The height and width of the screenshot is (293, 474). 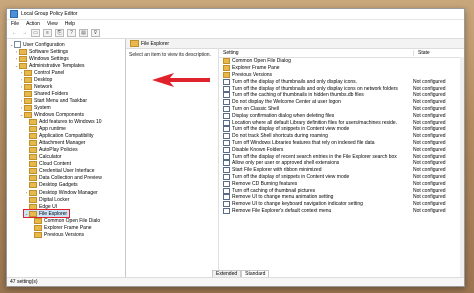 I want to click on tree-node: Cloud Content, so click(x=74, y=164).